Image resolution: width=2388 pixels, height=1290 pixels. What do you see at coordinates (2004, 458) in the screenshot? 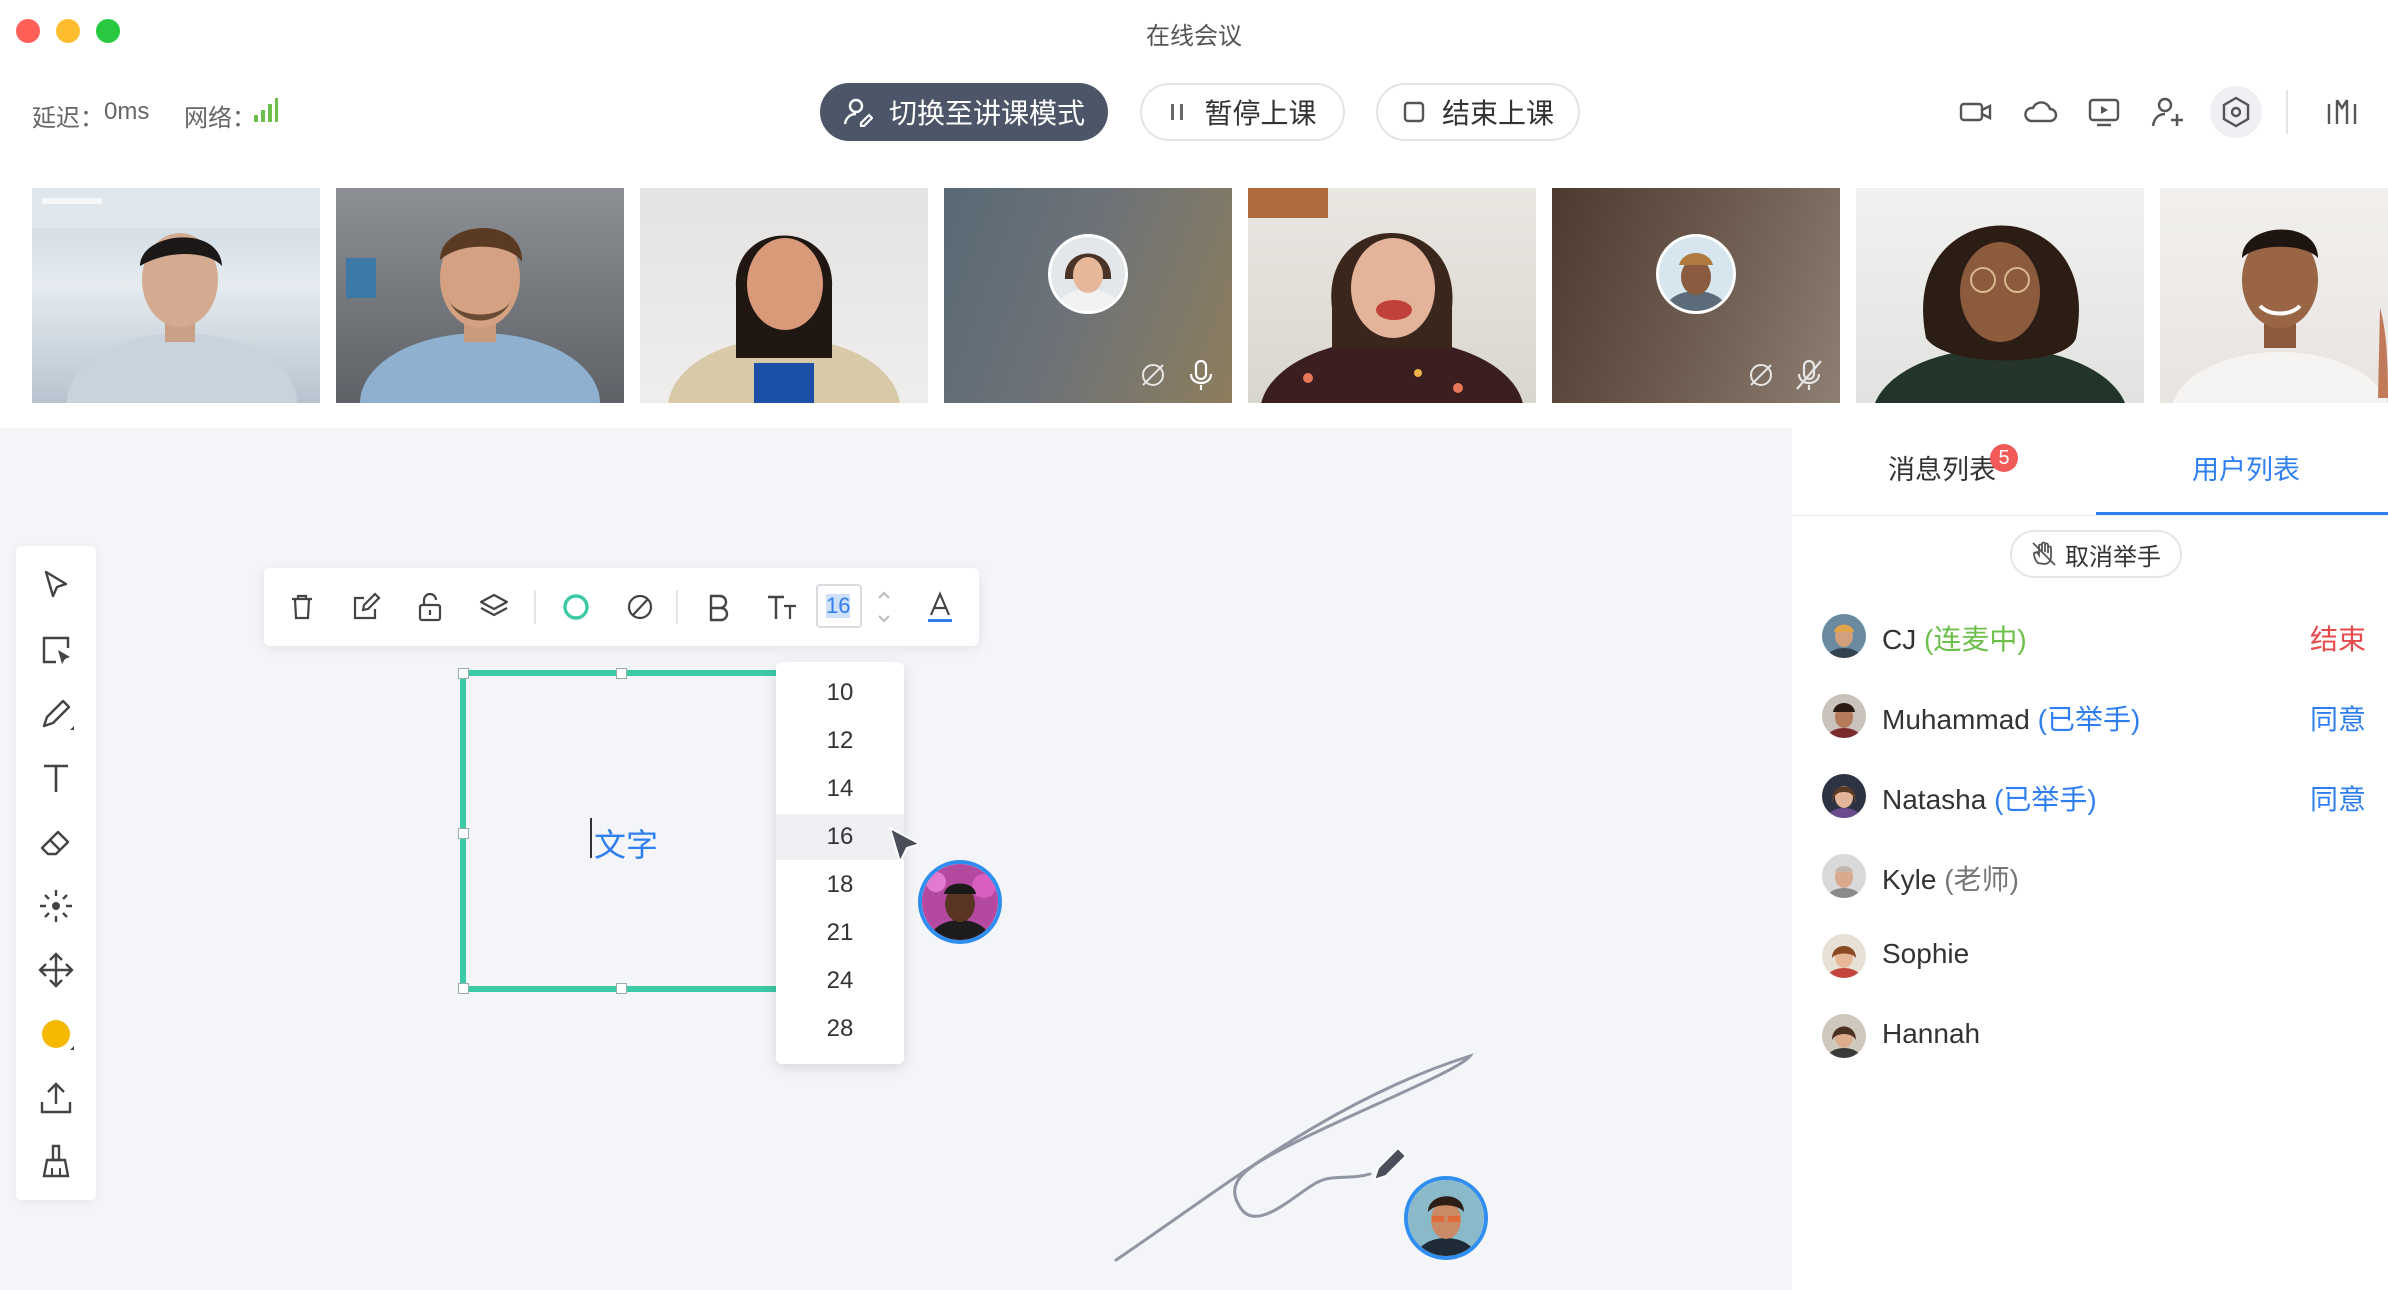
I see `unread-badge: 5` at bounding box center [2004, 458].